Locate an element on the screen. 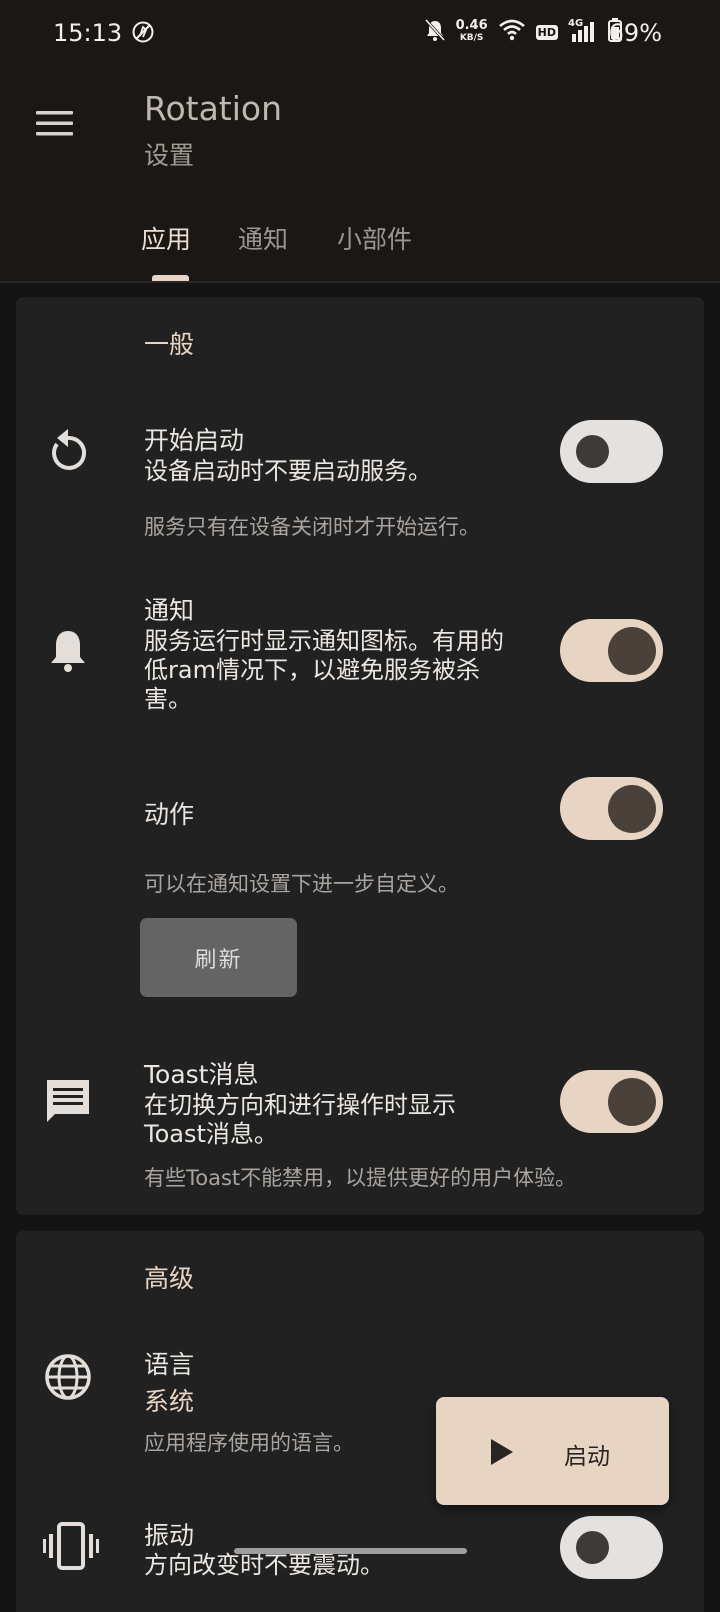  vibration-summary: 方向改变时不要震动。 is located at coordinates (264, 1565).